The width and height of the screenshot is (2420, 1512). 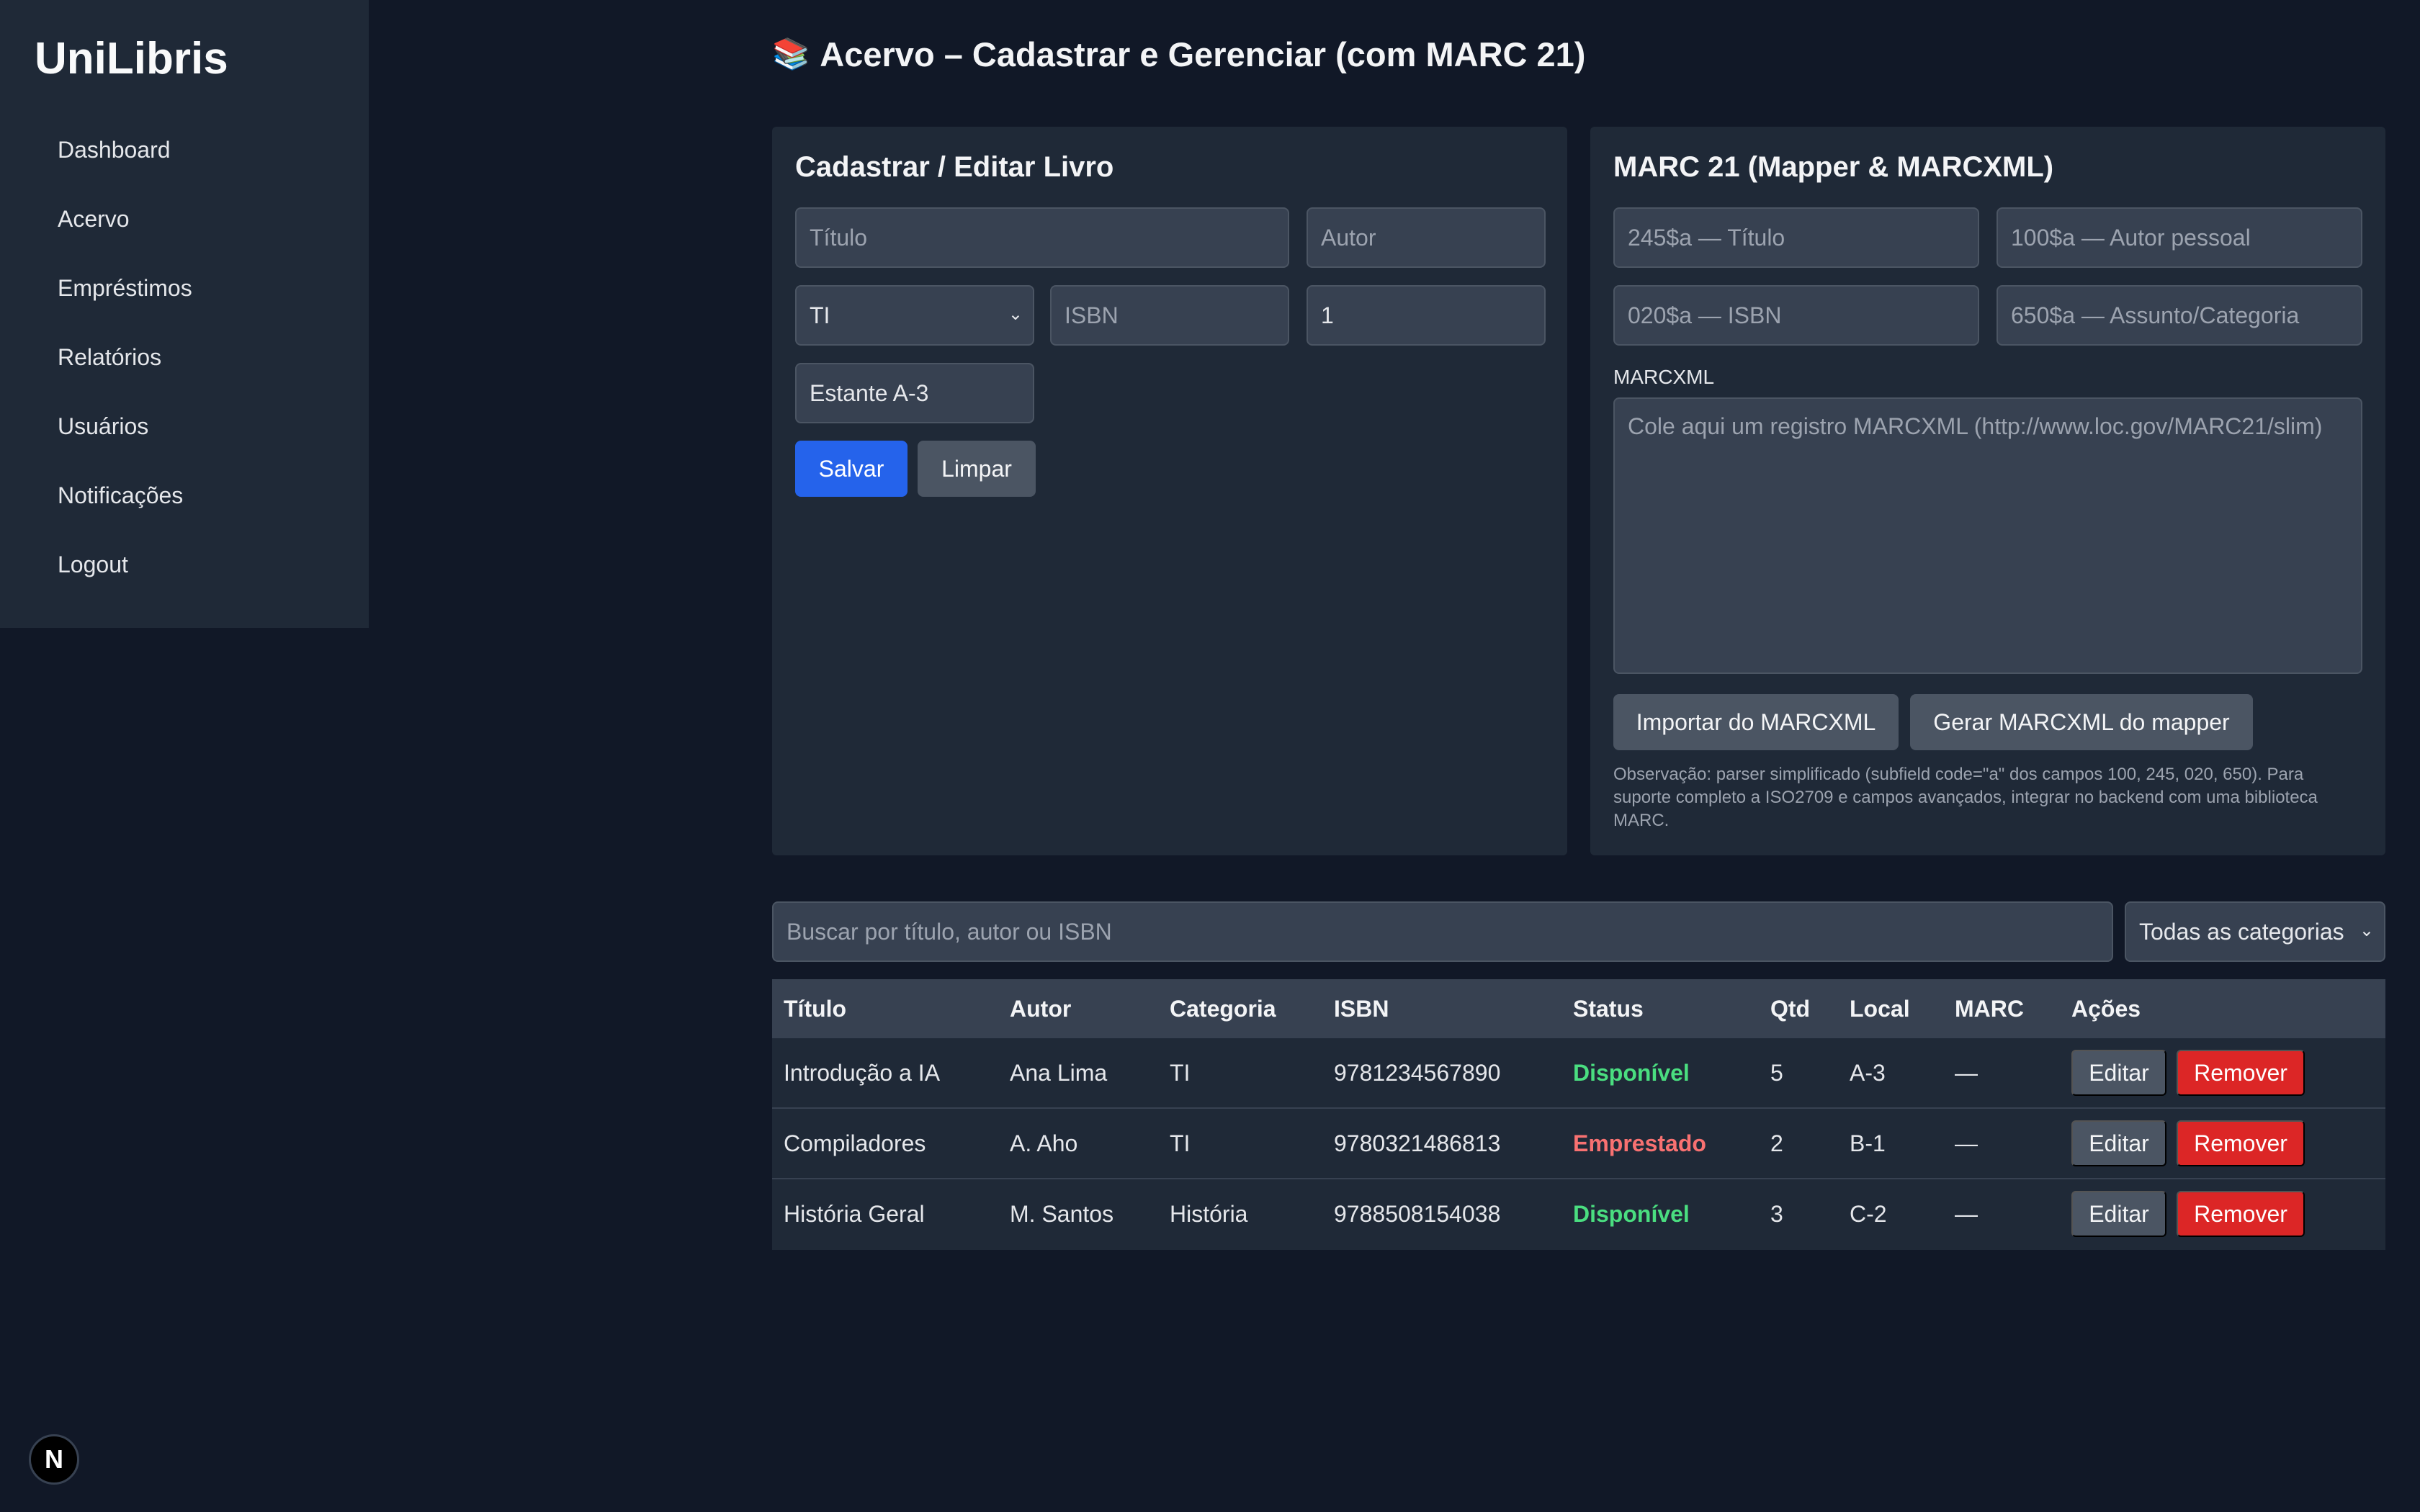 I want to click on marc-panel-title: MARC 21 (Mapper & MARCXML), so click(x=1833, y=167).